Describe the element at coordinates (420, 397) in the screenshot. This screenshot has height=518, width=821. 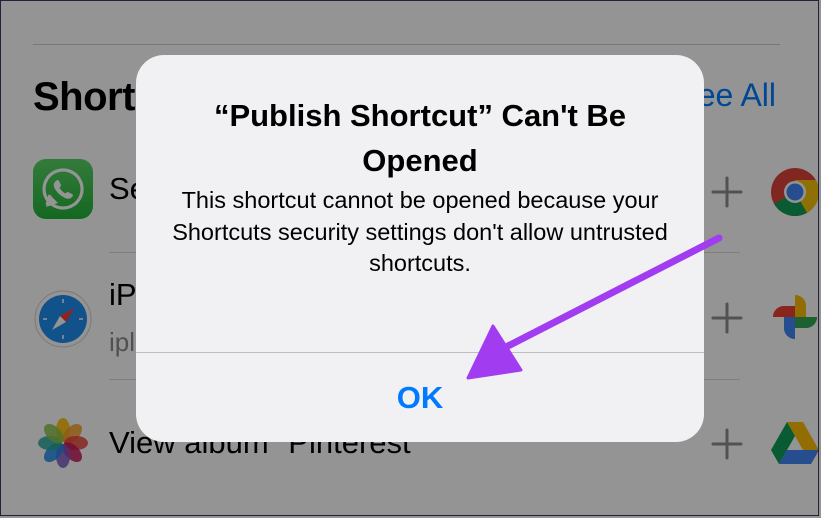
I see `ok-button: OK` at that location.